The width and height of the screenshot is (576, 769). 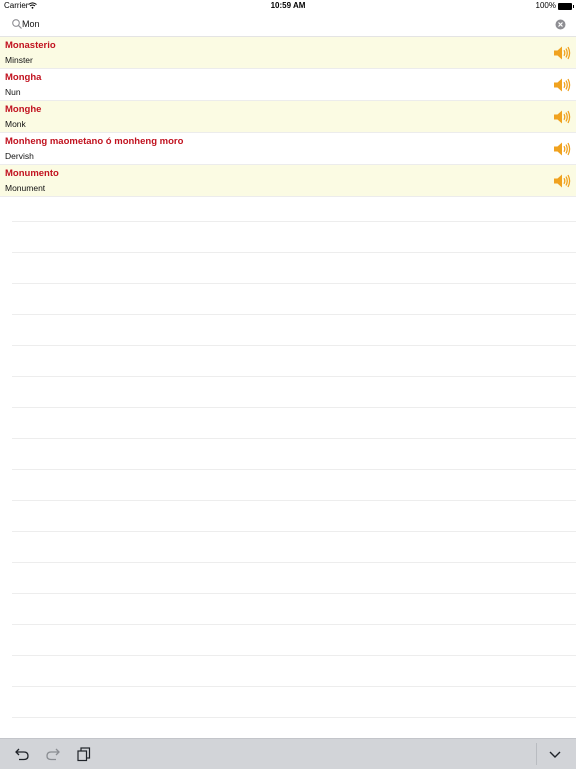 I want to click on result-item-monghe: Monghe Monk, so click(x=288, y=117).